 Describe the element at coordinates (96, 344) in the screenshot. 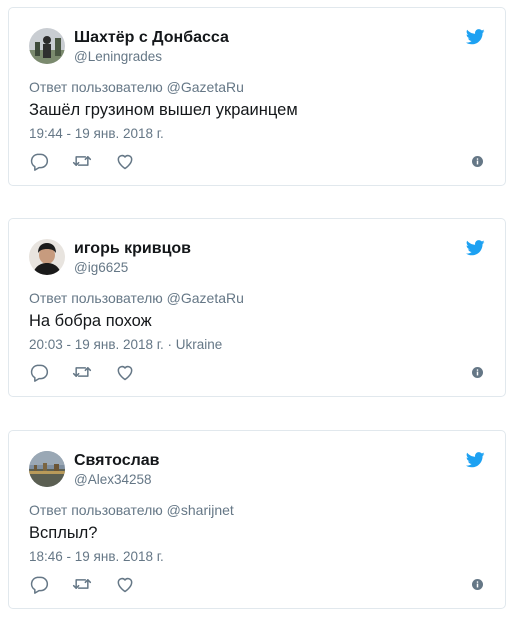

I see `tweet-timestamp: 20:03 - 19 янв. 2018 г.` at that location.